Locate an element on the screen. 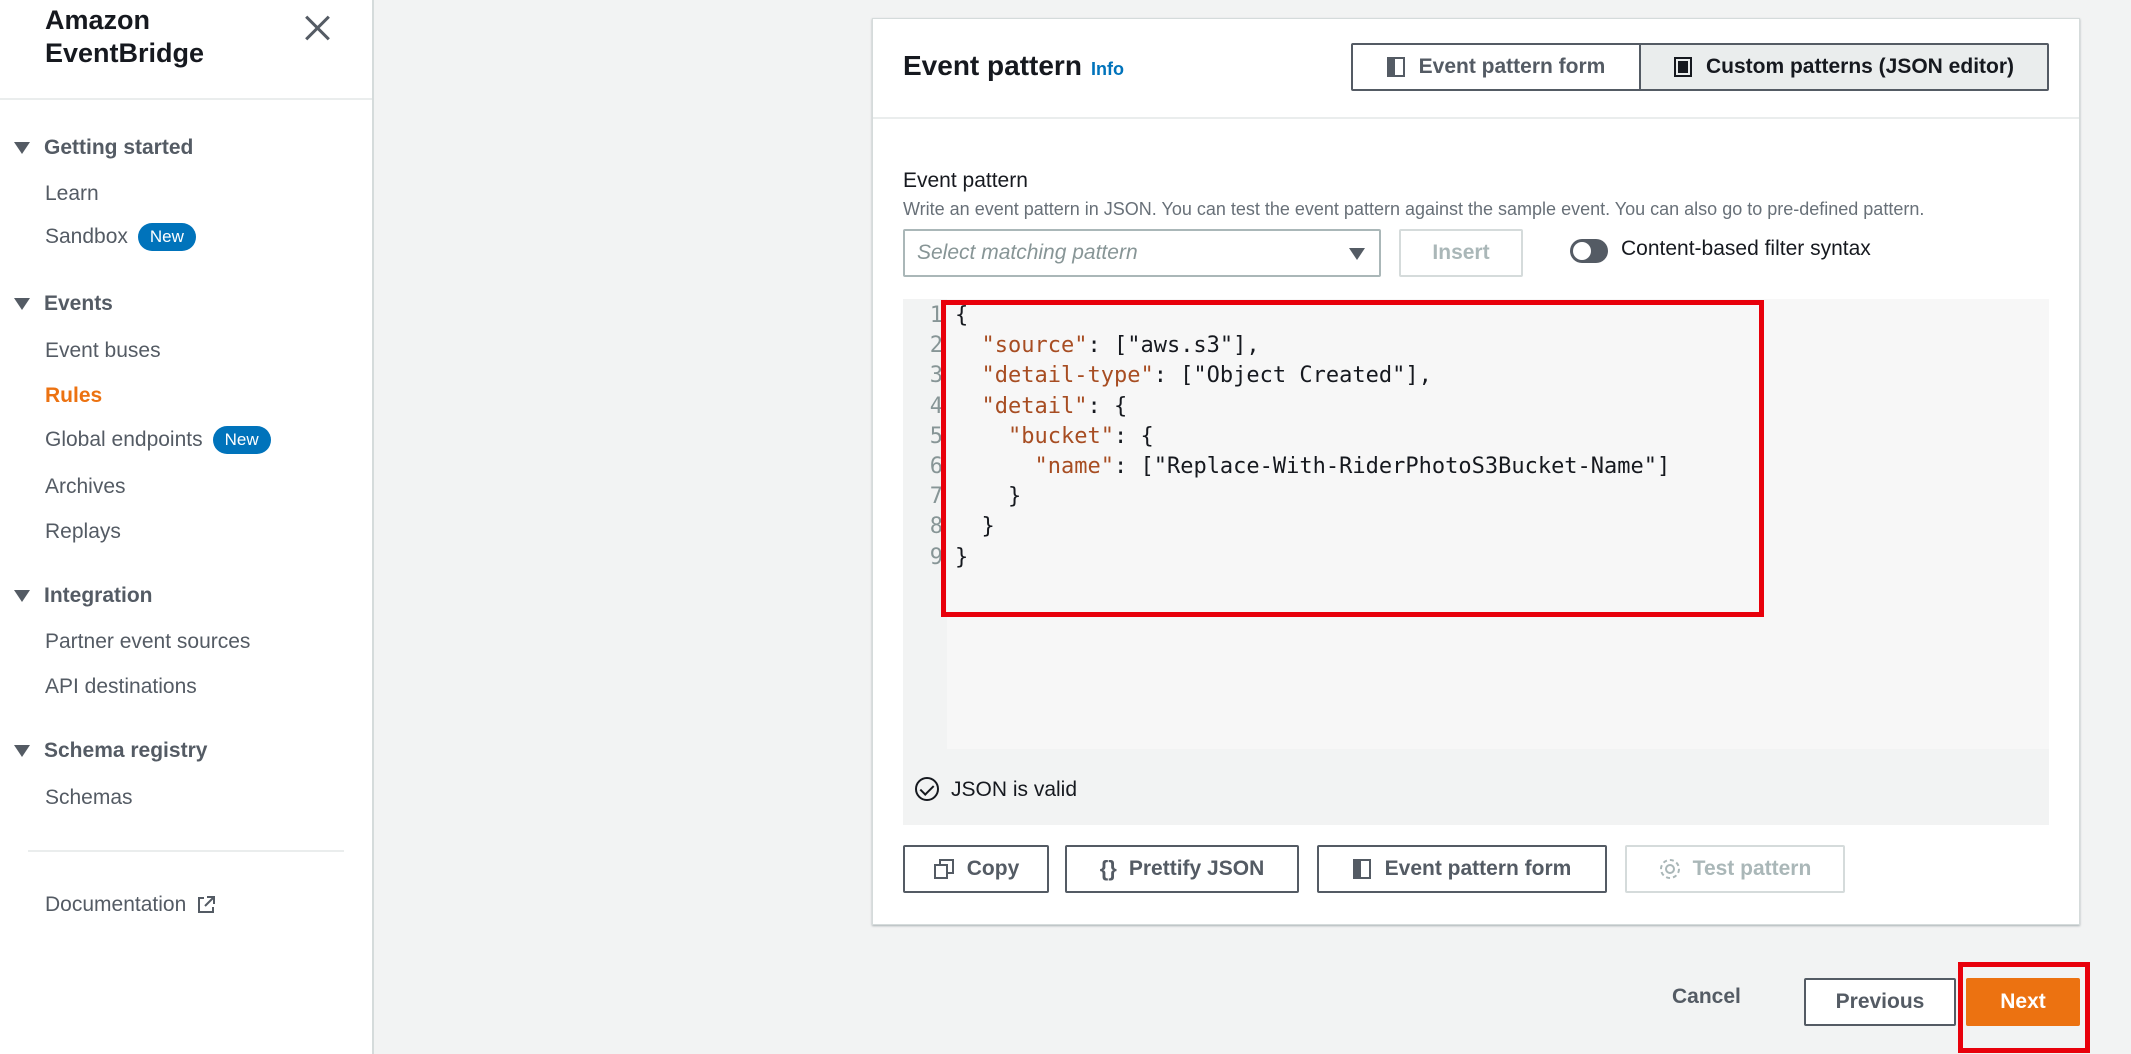  section-label: Integration is located at coordinates (98, 595).